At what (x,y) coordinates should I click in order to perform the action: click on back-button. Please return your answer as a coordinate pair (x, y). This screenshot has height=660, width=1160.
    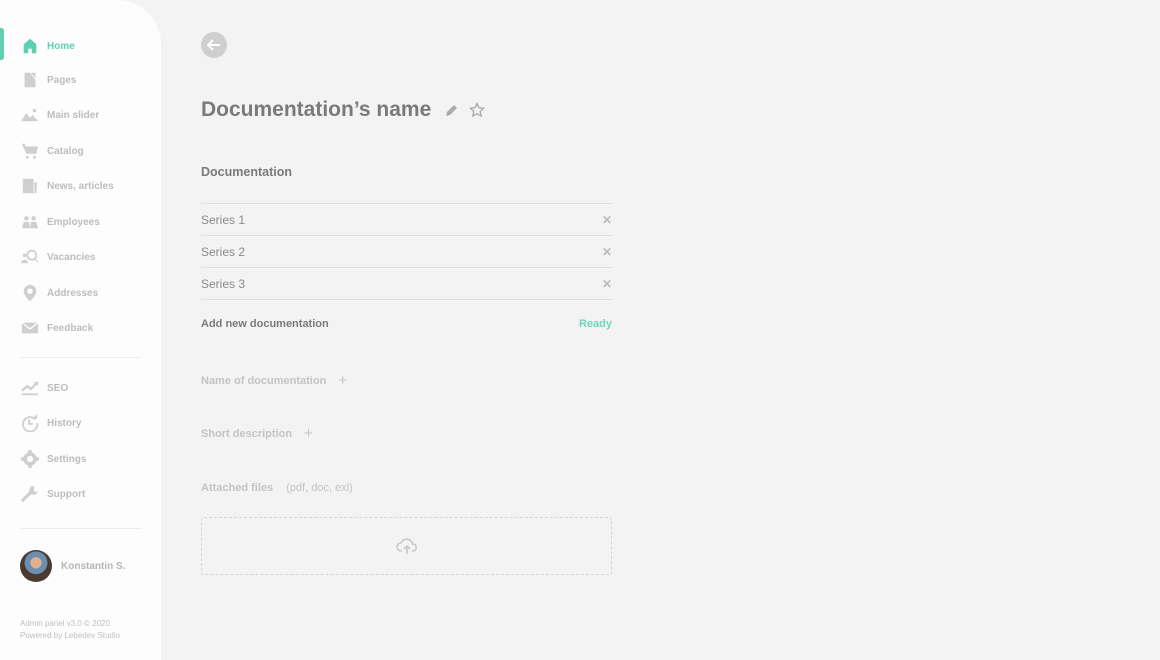
    Looking at the image, I should click on (214, 45).